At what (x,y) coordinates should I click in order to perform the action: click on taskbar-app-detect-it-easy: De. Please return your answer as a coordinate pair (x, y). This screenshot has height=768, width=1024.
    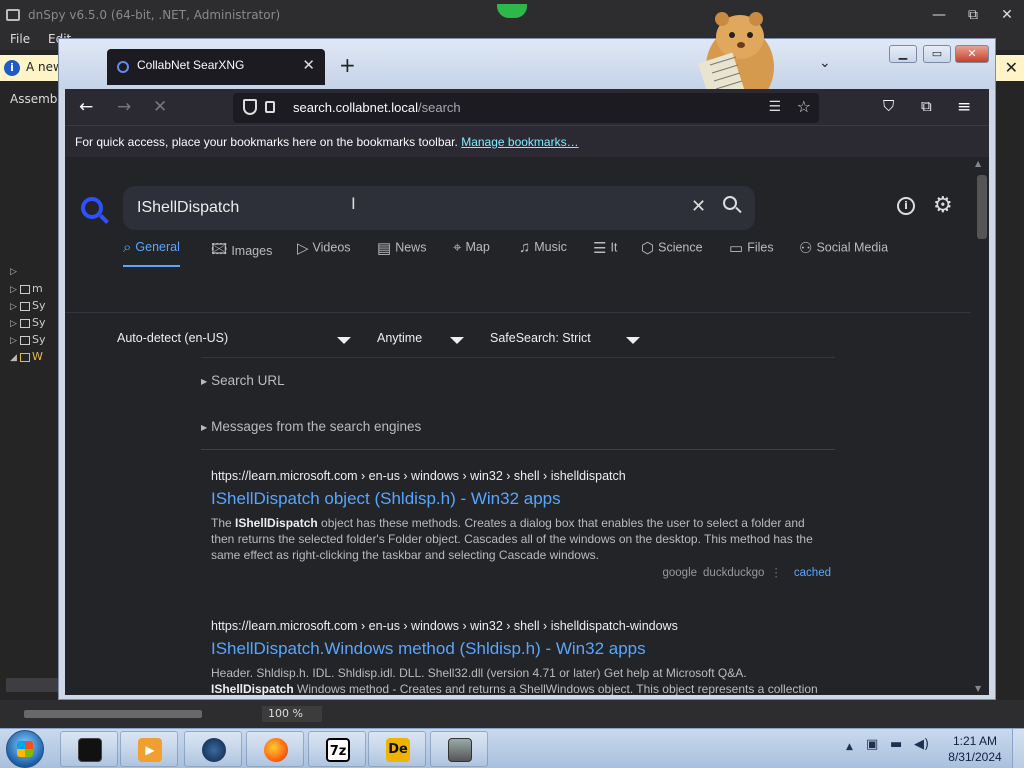
    Looking at the image, I should click on (397, 749).